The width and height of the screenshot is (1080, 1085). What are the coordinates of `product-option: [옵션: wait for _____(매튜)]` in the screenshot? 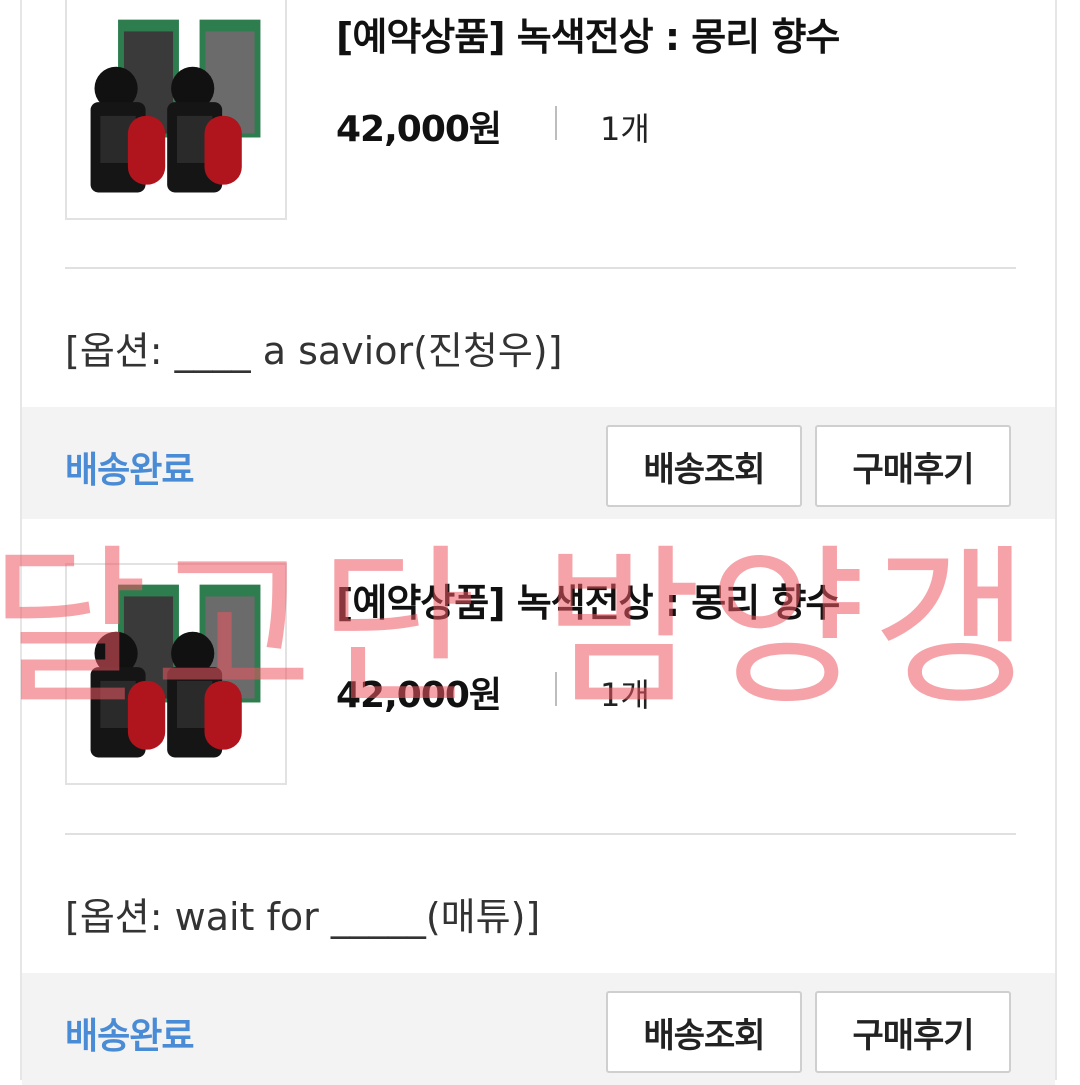 It's located at (303, 917).